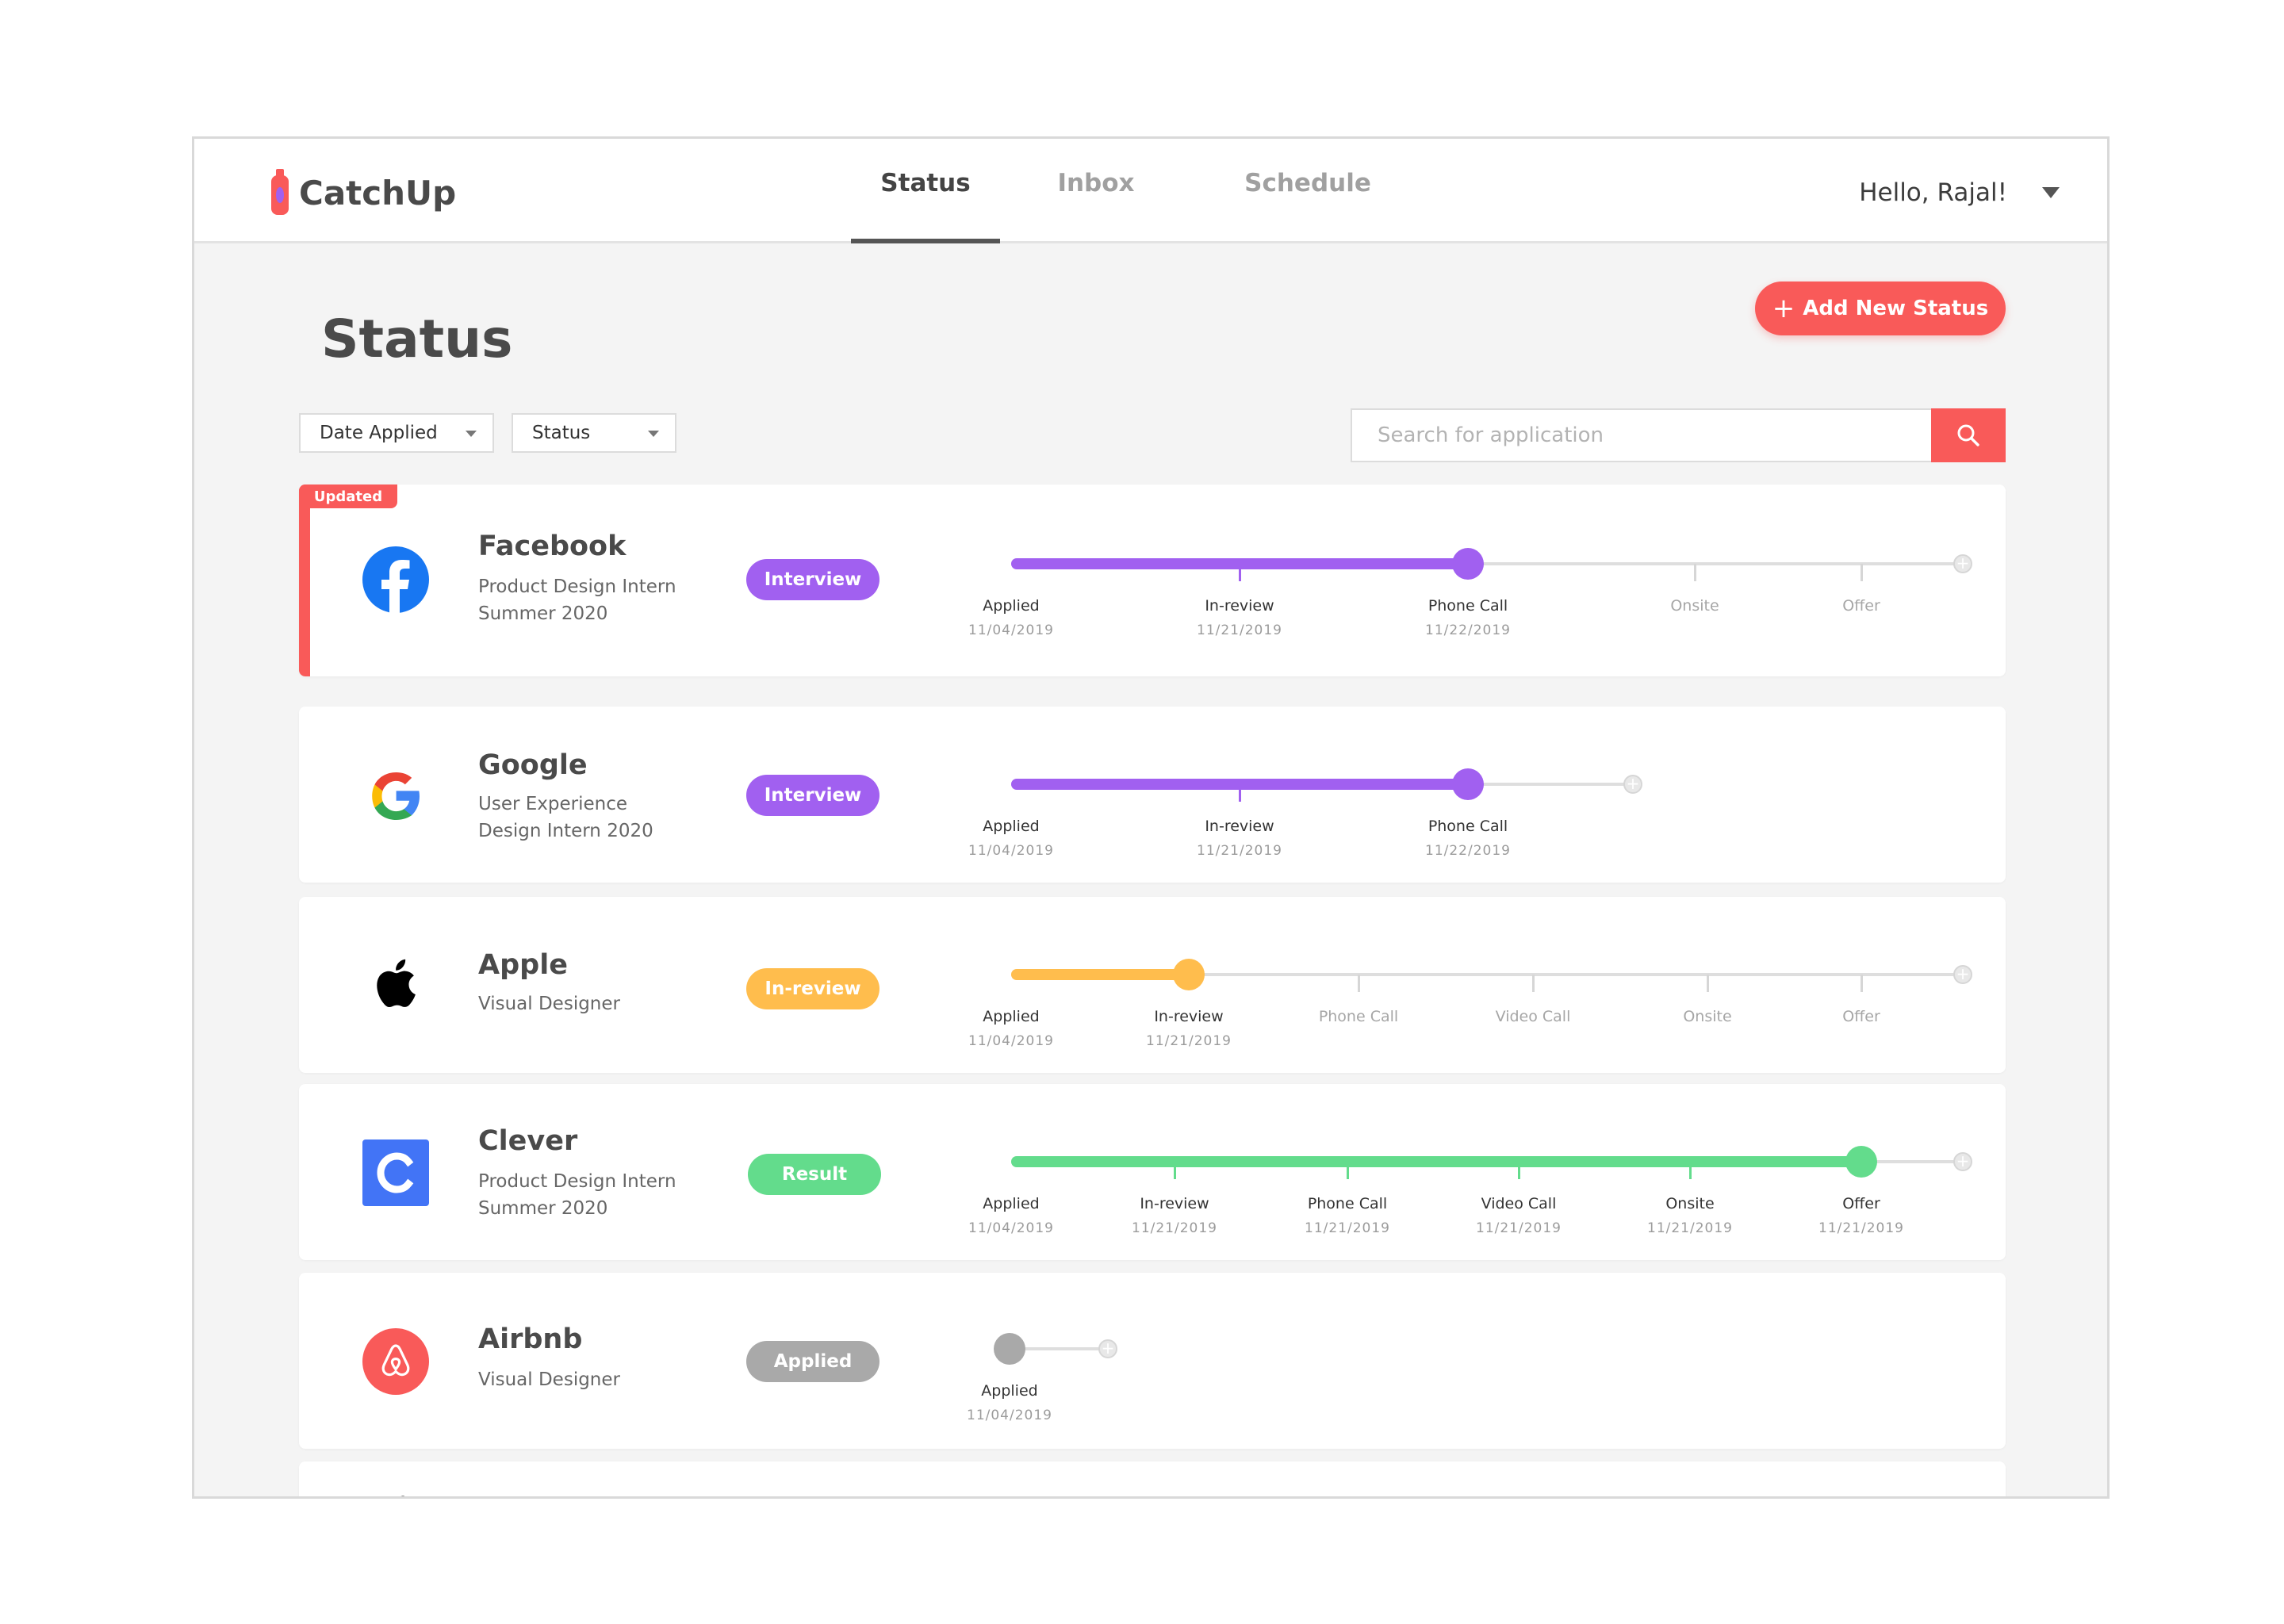 The width and height of the screenshot is (2284, 1624). I want to click on timeline: Applied 11/04/2019 +, so click(1152, 1361).